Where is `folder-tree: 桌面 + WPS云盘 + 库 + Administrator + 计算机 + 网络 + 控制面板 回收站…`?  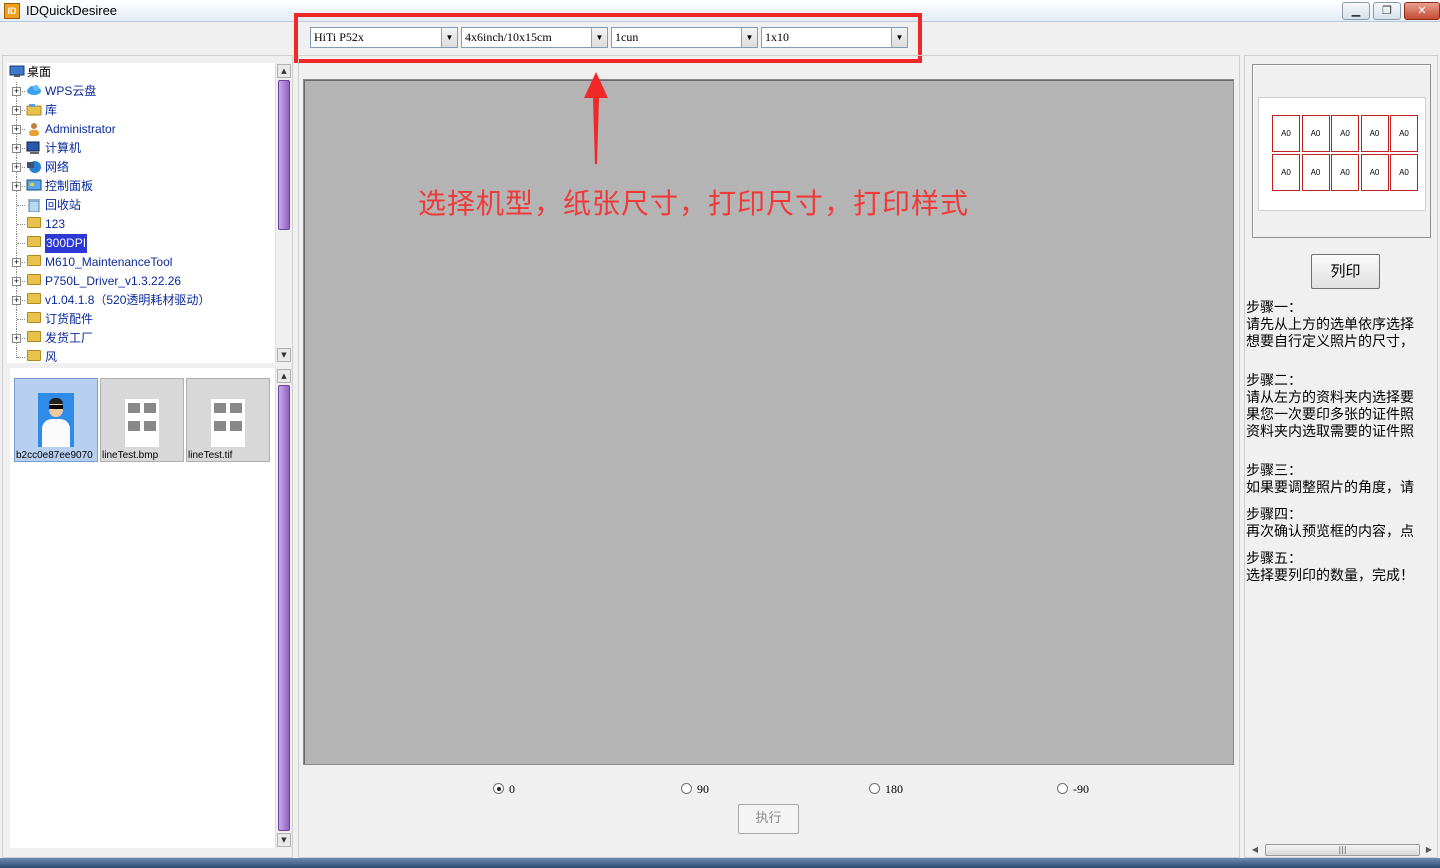 folder-tree: 桌面 + WPS云盘 + 库 + Administrator + 计算机 + 网络 + 控制面板 回收站… is located at coordinates (141, 213).